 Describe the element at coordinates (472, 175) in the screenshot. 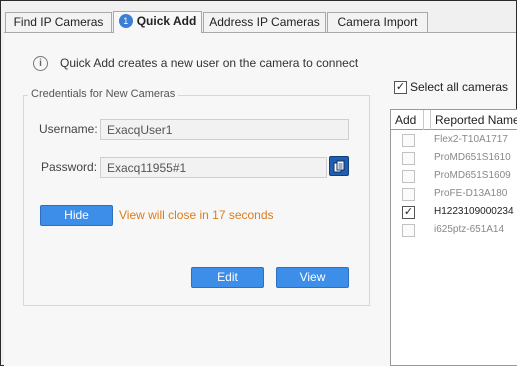

I see `row-reported-name: ProMD651S1609` at that location.